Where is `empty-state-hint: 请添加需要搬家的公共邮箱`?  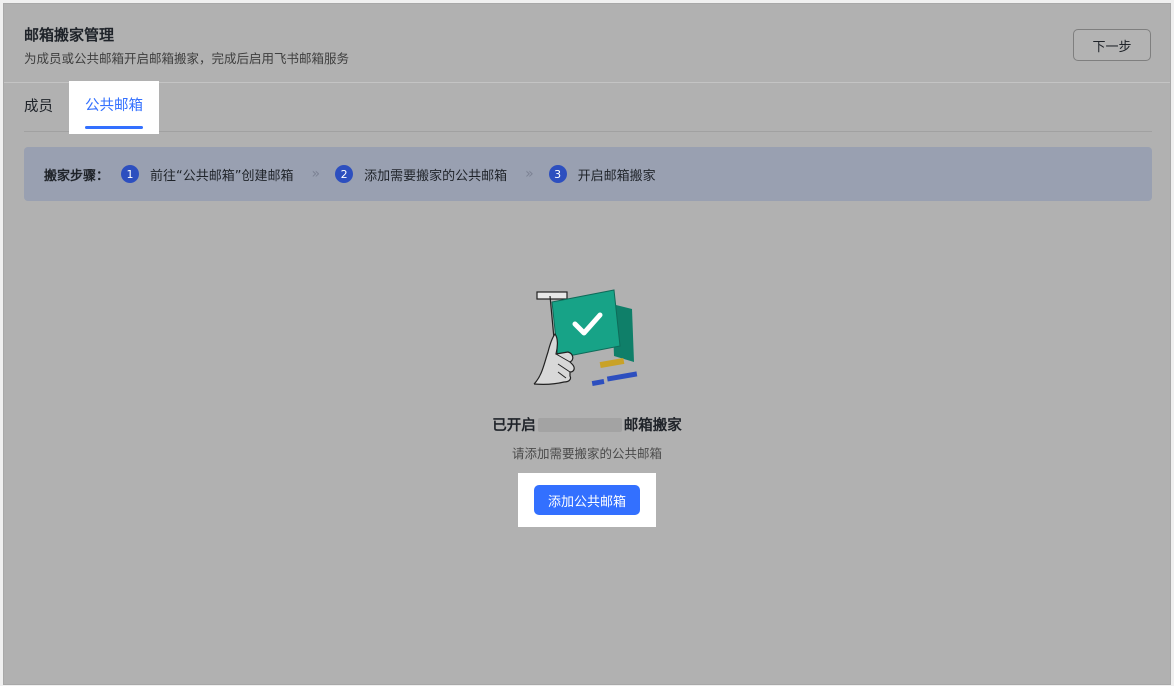
empty-state-hint: 请添加需要搬家的公共邮箱 is located at coordinates (586, 453).